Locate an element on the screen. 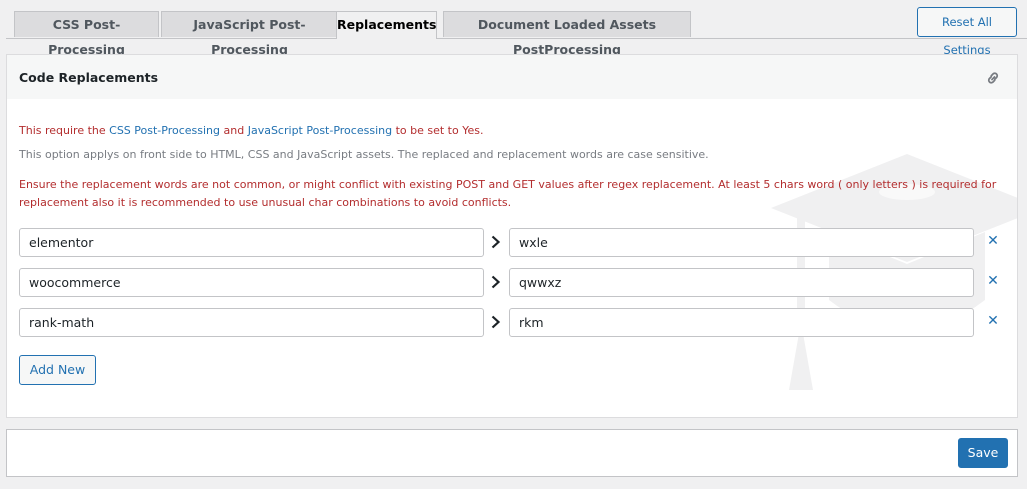 The image size is (1027, 489). css-post-processing-link: CSS Post-Processing is located at coordinates (164, 130).